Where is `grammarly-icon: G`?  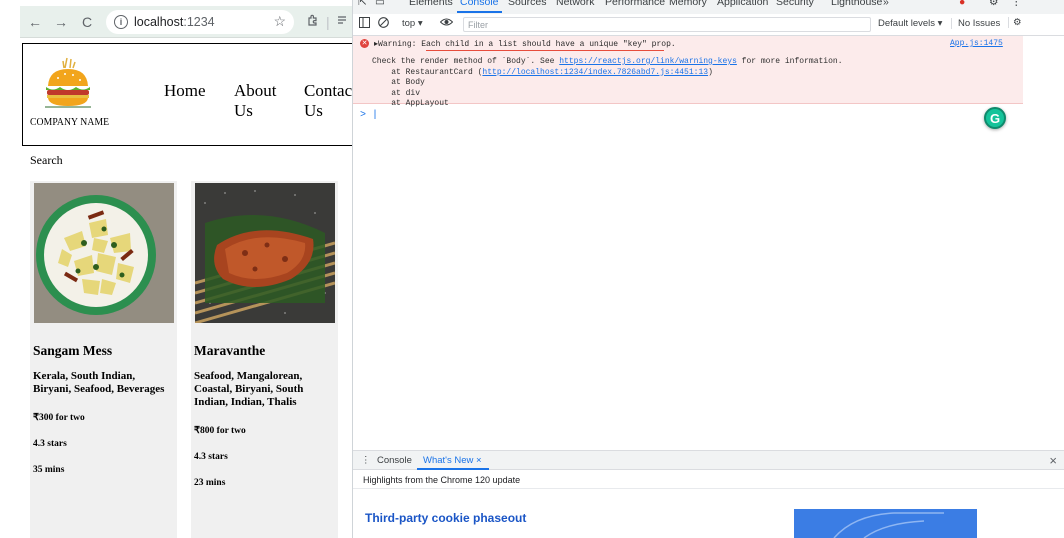 grammarly-icon: G is located at coordinates (995, 118).